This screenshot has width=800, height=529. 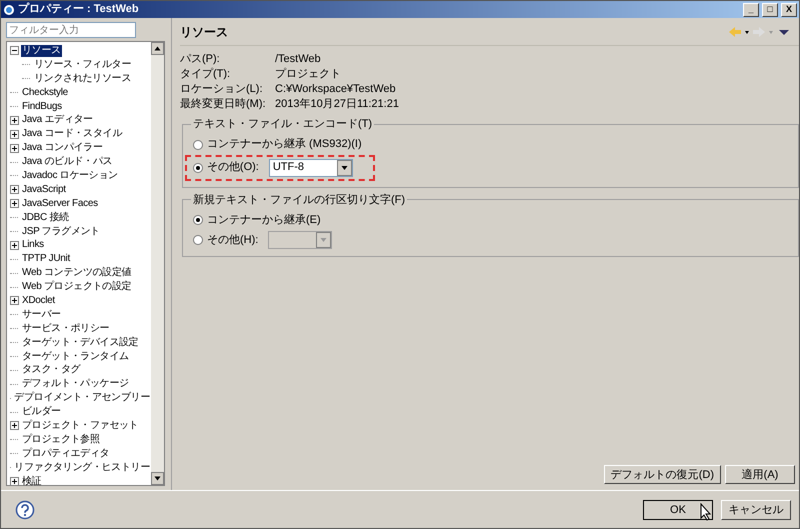 What do you see at coordinates (82, 64) in the screenshot?
I see `tree-item: リソース・フィルター` at bounding box center [82, 64].